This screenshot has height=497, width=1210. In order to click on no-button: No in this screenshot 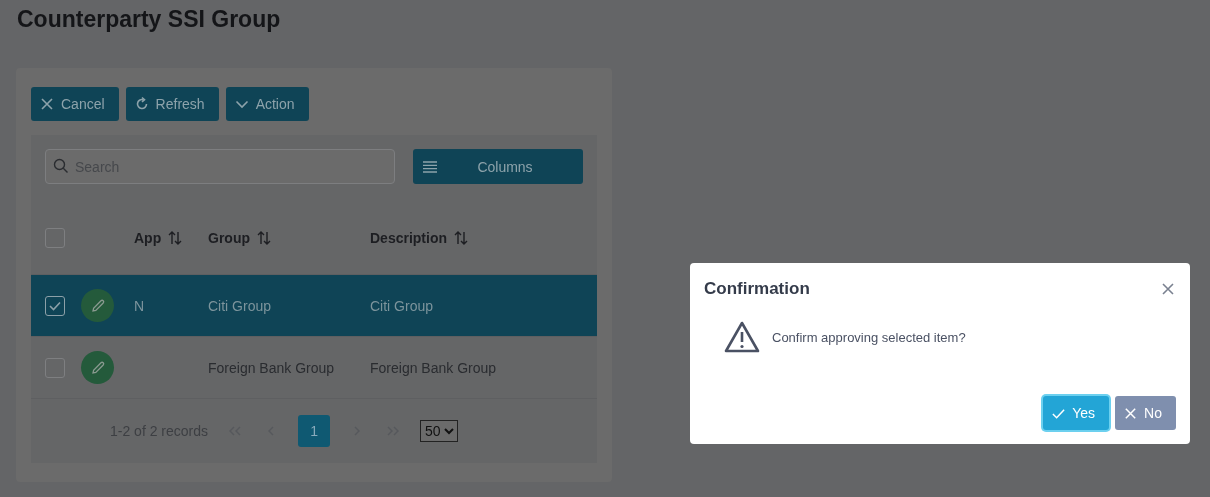, I will do `click(1145, 413)`.